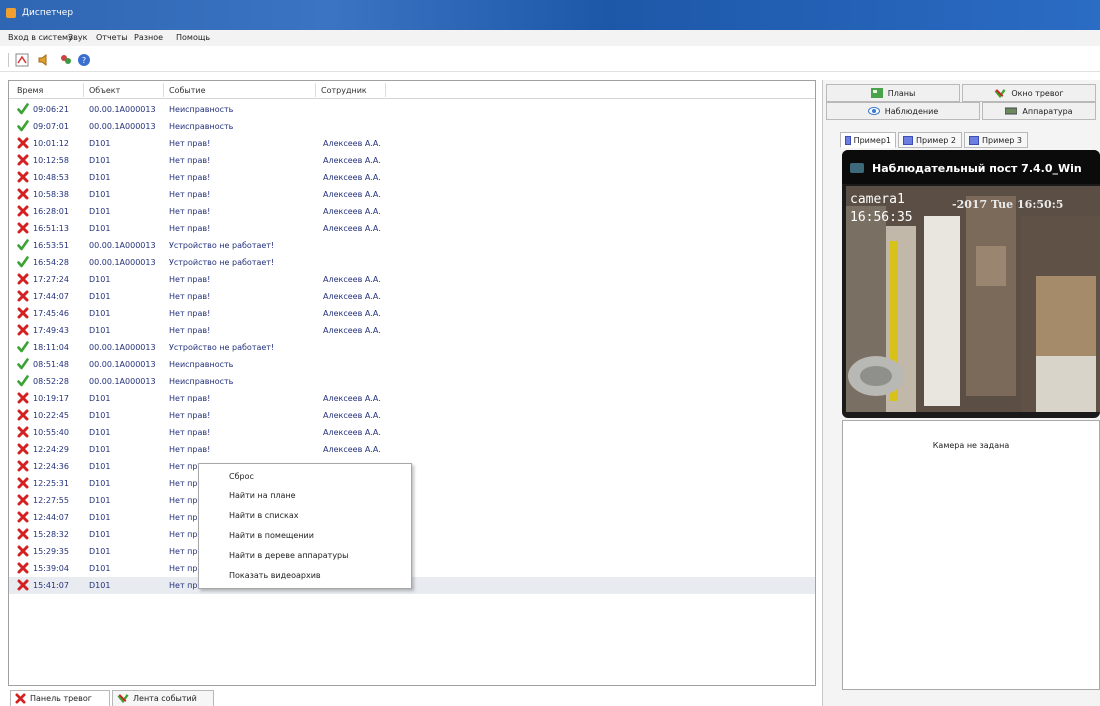 Image resolution: width=1100 pixels, height=706 pixels. Describe the element at coordinates (222, 347) in the screenshot. I see `row-event: Устройство не работает!` at that location.